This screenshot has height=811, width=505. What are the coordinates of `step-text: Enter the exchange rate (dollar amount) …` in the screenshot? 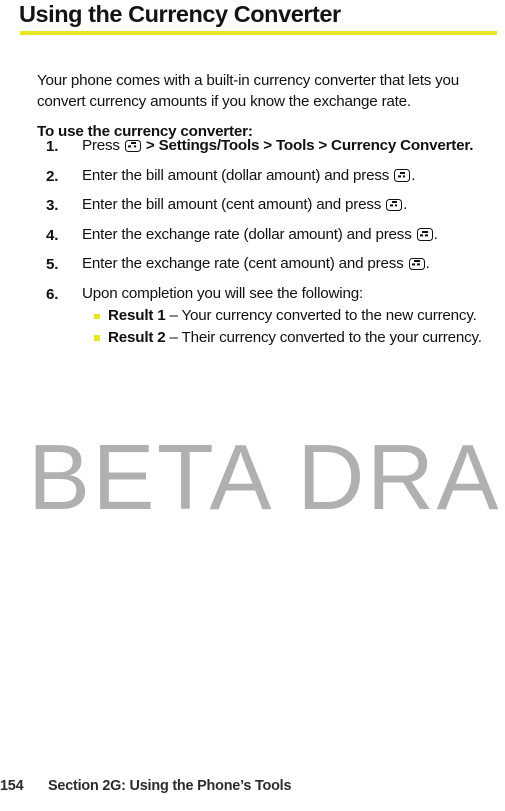 It's located at (293, 235).